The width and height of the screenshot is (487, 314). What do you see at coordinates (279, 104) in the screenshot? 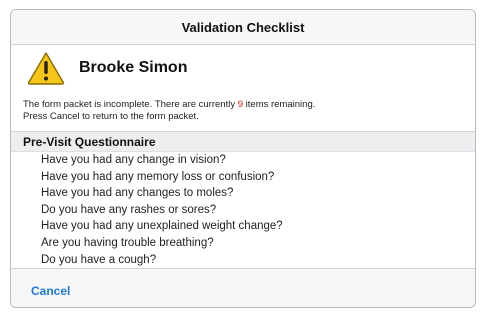
I see `message-text-after: items remaining.` at bounding box center [279, 104].